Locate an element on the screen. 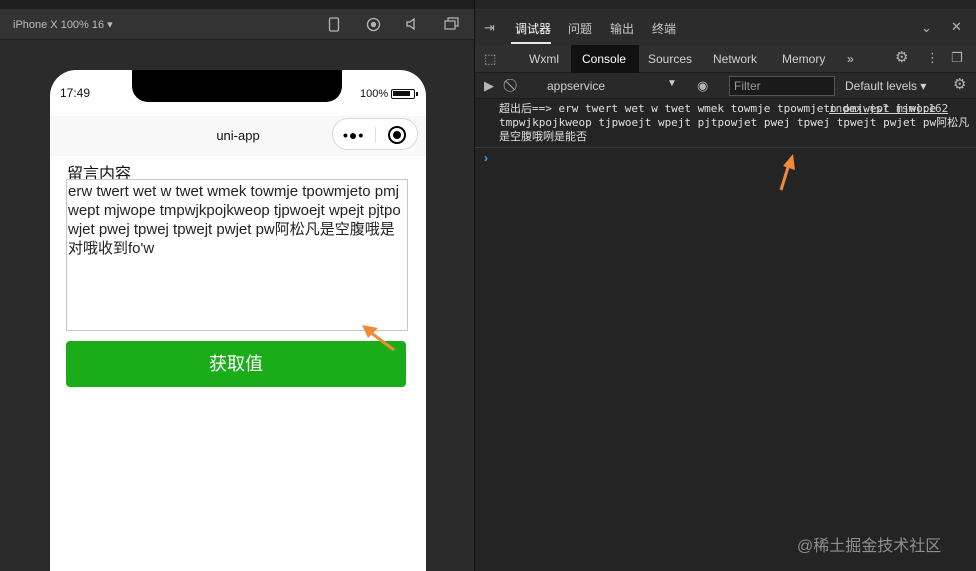 The width and height of the screenshot is (976, 571). panel-memory: Memory is located at coordinates (803, 59).